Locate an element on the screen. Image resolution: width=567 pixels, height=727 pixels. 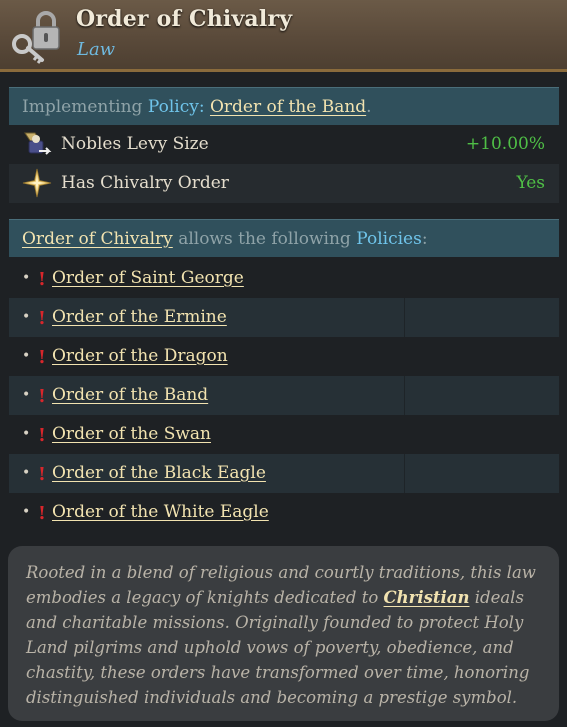
law-link: Order of Chivalry is located at coordinates (97, 239).